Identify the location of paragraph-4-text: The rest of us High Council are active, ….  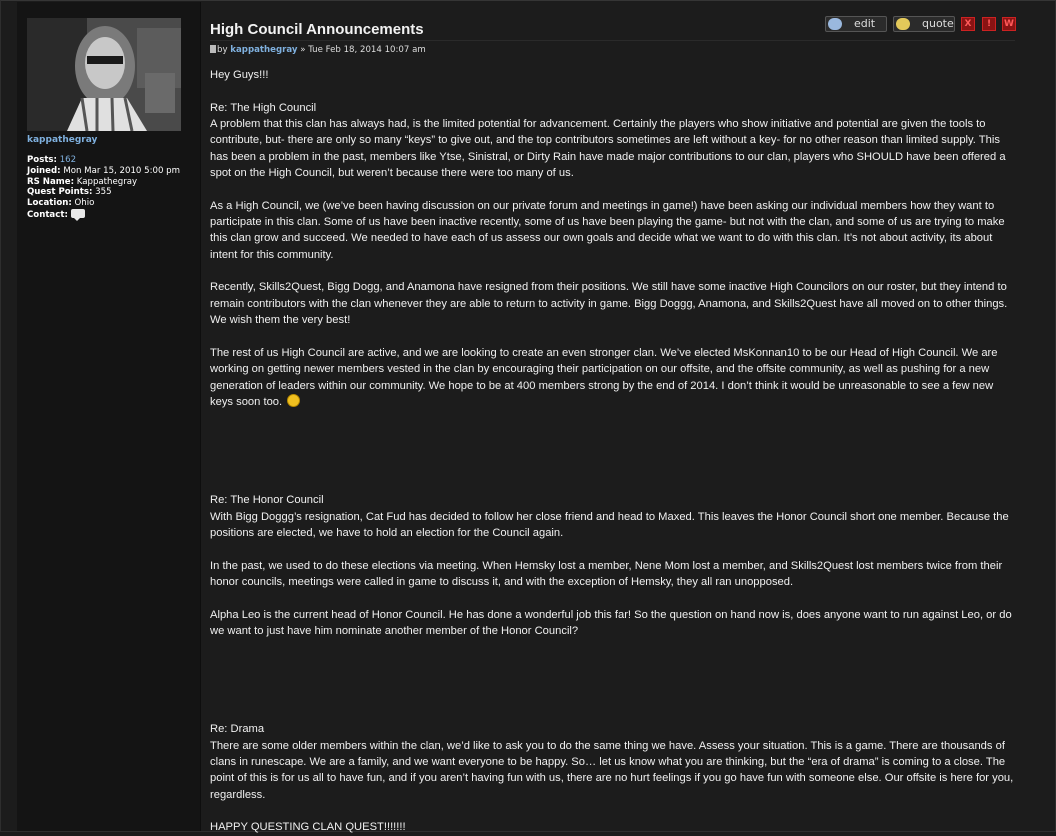
(604, 377).